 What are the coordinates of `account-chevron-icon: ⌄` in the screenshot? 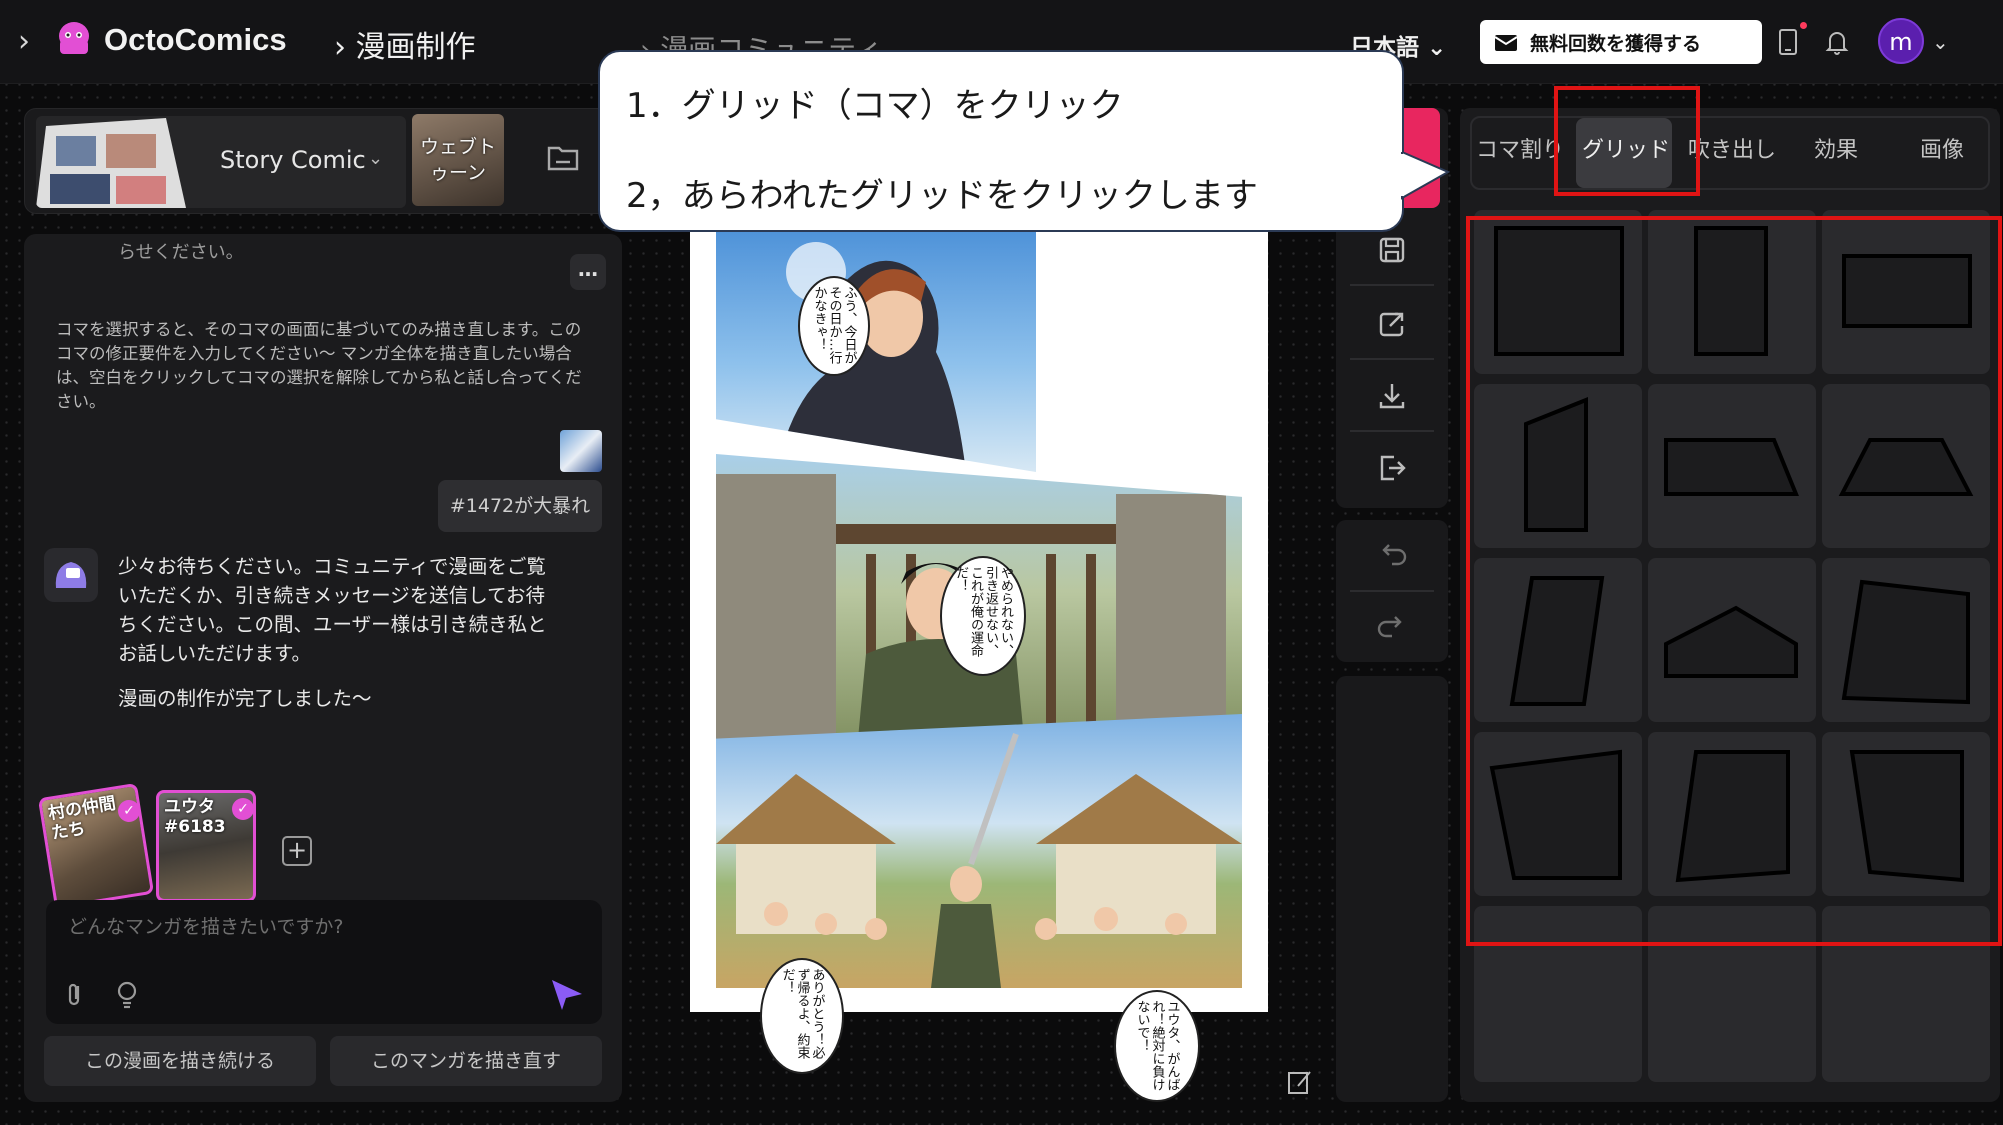 It's located at (1940, 42).